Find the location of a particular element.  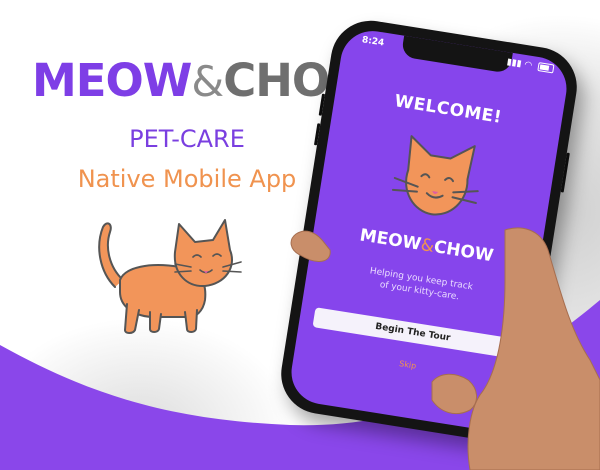

brand-logo-amp: & is located at coordinates (207, 81).